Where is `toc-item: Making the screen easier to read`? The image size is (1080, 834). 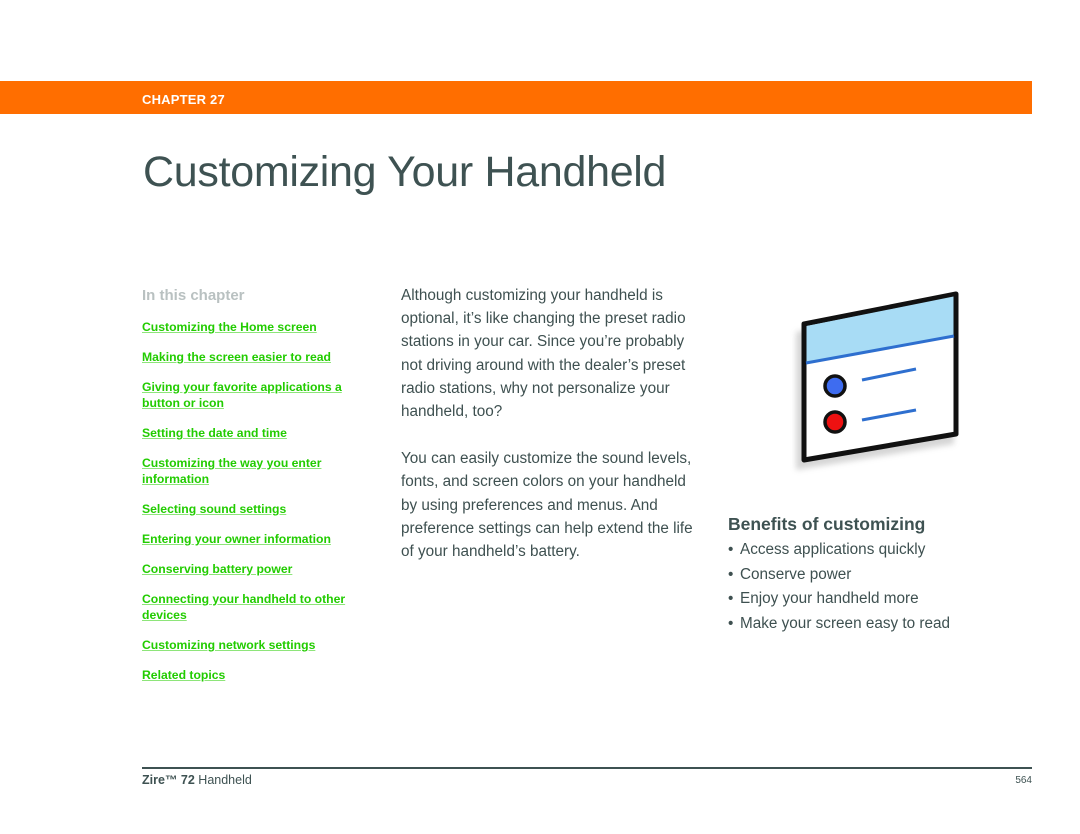 toc-item: Making the screen easier to read is located at coordinates (252, 357).